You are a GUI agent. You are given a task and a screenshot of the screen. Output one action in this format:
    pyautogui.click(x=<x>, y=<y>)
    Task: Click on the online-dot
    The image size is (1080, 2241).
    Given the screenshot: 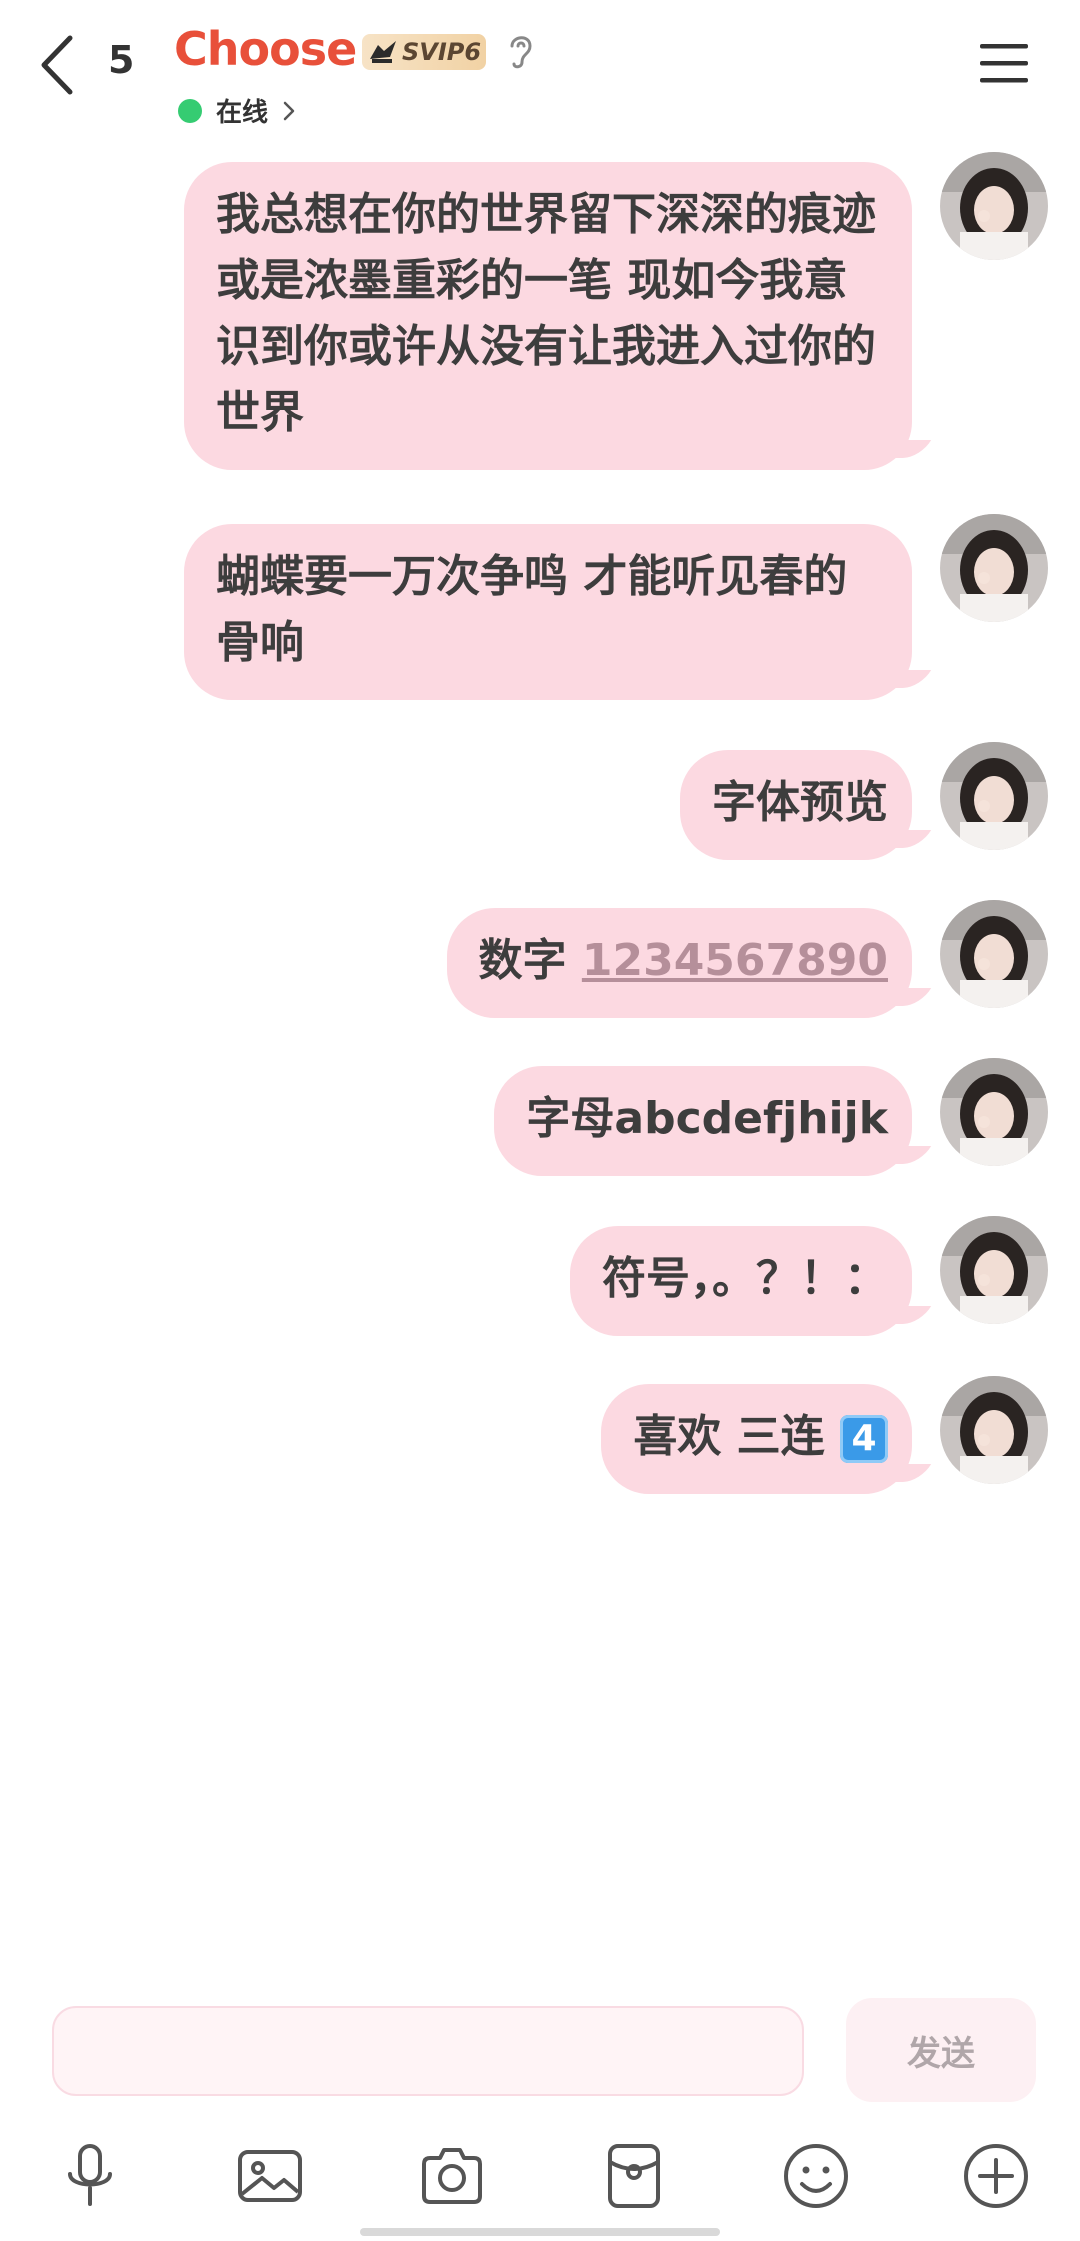 What is the action you would take?
    pyautogui.click(x=190, y=110)
    